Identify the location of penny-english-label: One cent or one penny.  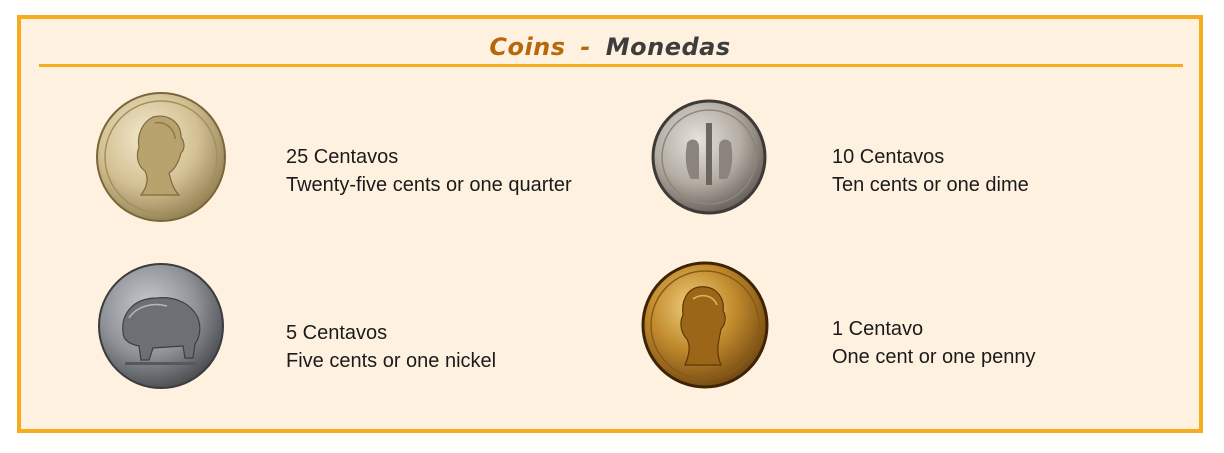
(934, 357).